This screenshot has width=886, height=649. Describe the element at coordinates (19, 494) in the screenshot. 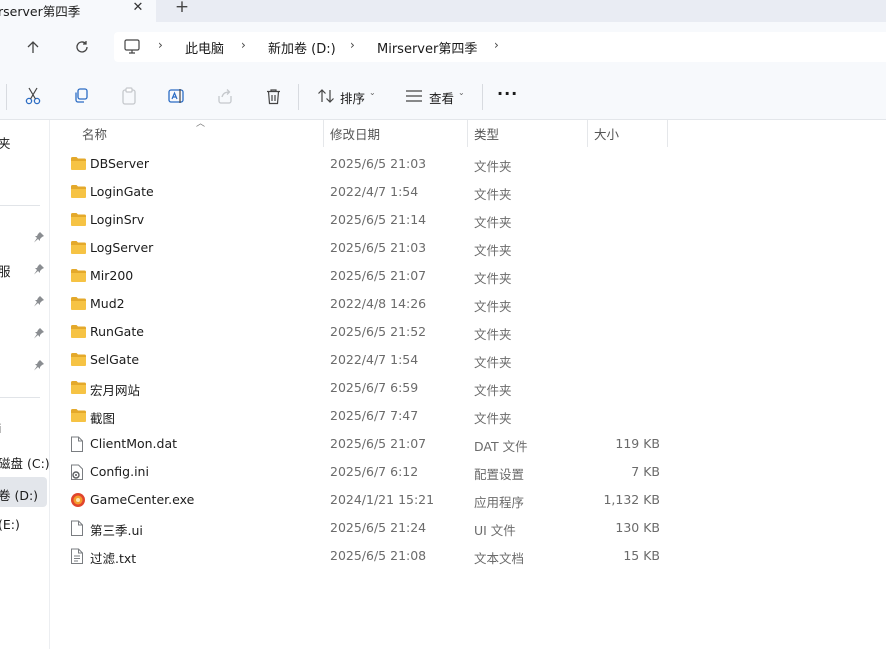

I see `sidebar-item-drive-d: 卷 (D:)` at that location.